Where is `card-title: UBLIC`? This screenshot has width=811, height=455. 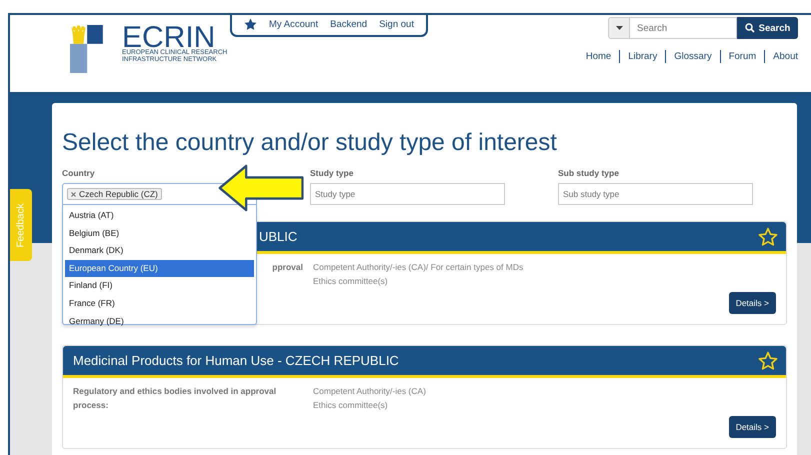 card-title: UBLIC is located at coordinates (278, 236).